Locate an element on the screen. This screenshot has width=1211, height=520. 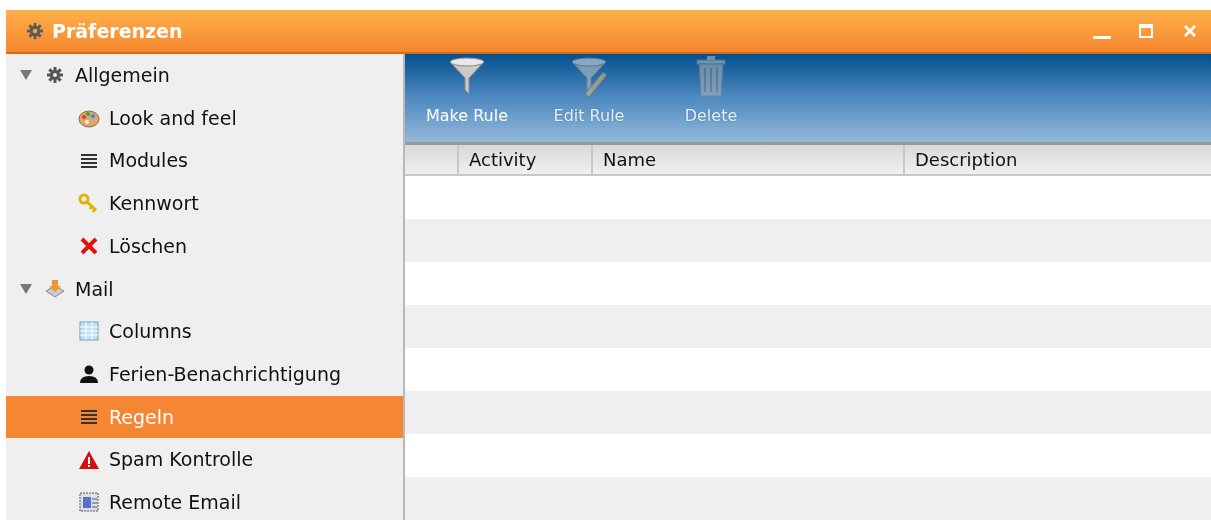
item-label: Regeln is located at coordinates (142, 417).